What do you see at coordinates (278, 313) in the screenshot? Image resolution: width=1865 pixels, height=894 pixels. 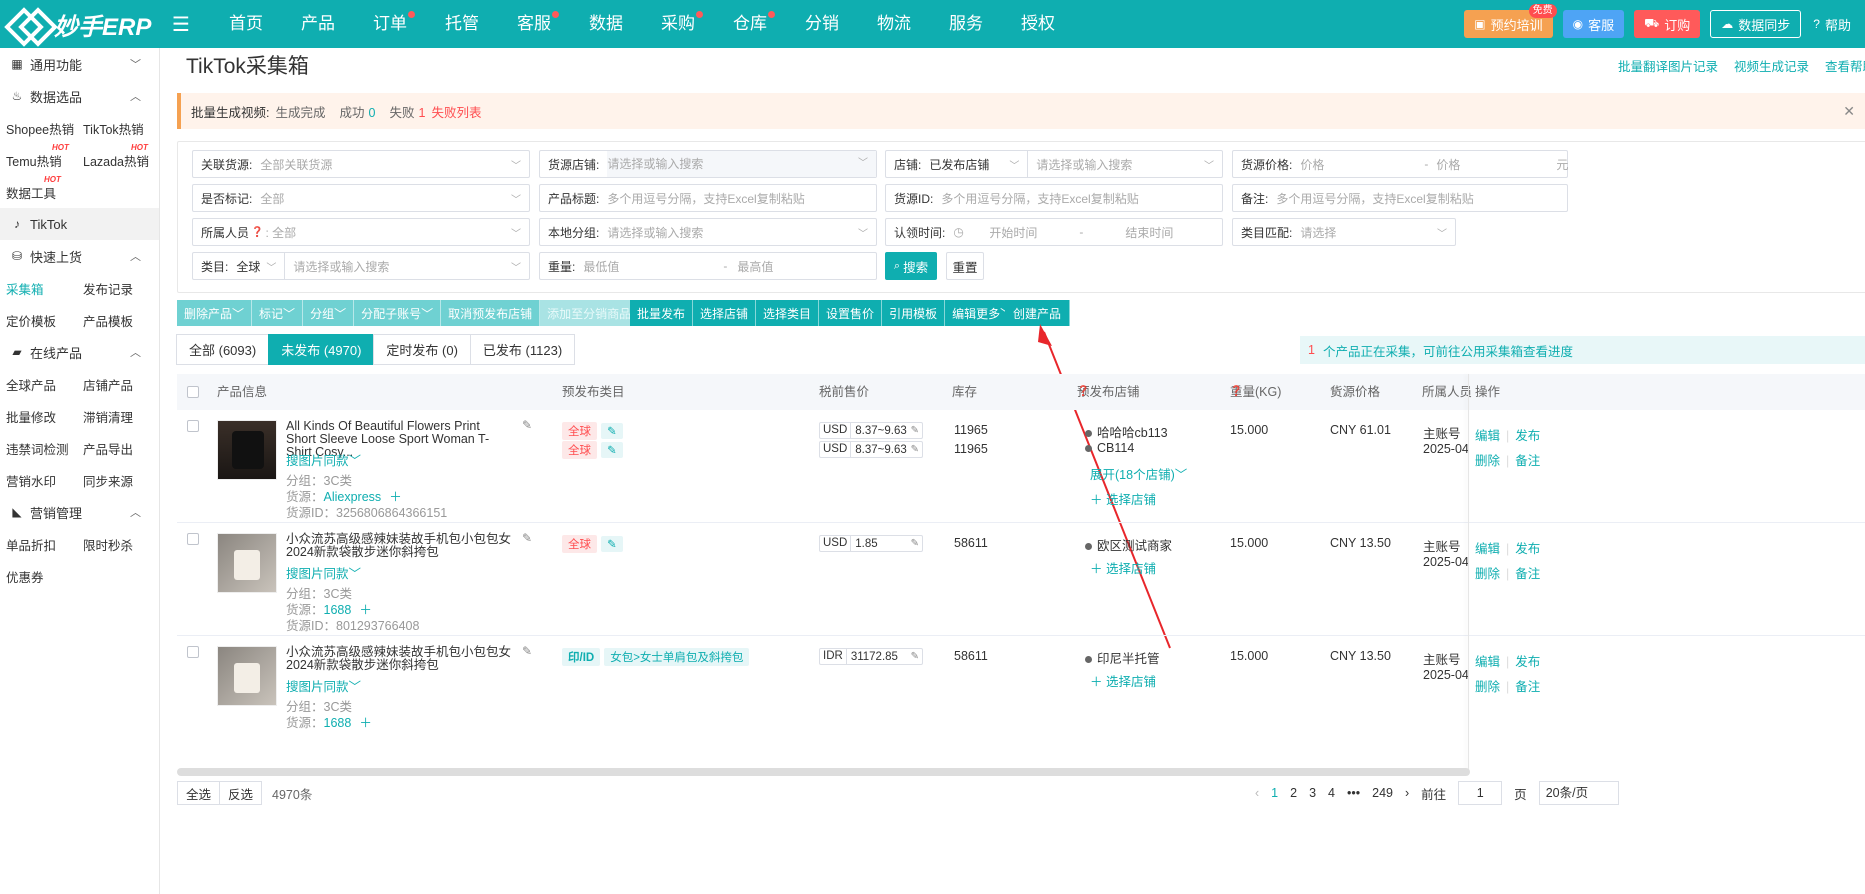 I see `mark-button: 标记 ﹀` at bounding box center [278, 313].